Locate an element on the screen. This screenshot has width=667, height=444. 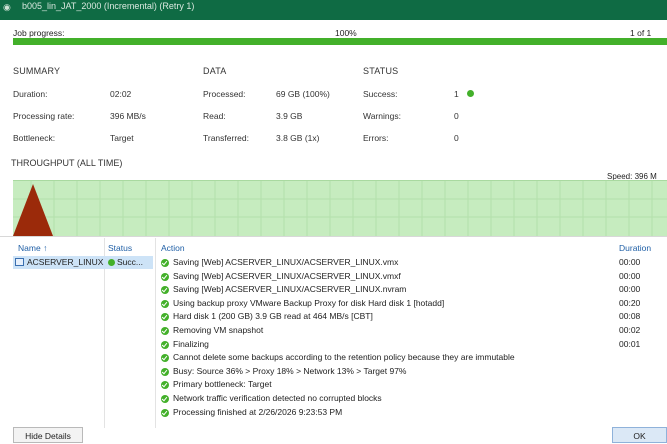
action-text: Finalizing is located at coordinates (191, 343).